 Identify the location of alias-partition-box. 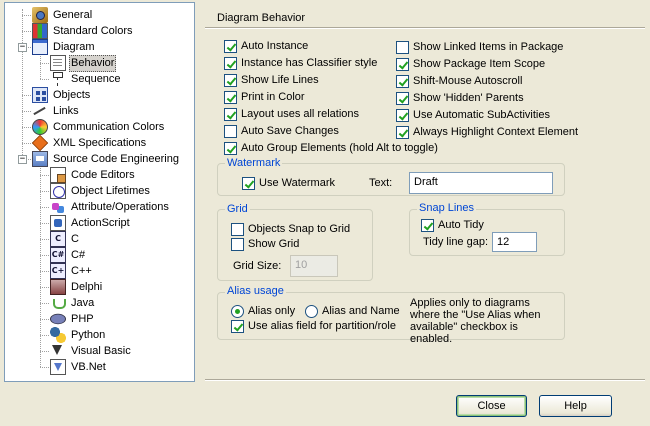
(237, 326).